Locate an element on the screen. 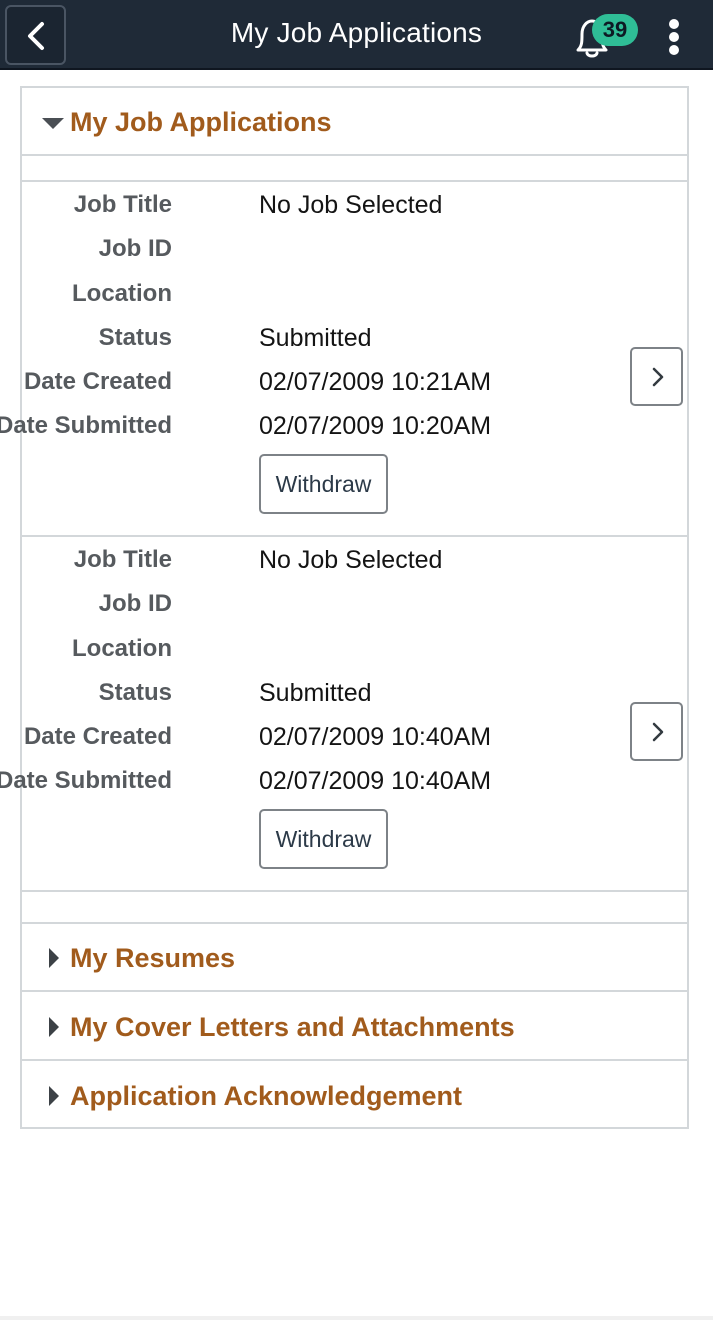 This screenshot has height=1320, width=713. app-header: My Job Applications 39 is located at coordinates (356, 35).